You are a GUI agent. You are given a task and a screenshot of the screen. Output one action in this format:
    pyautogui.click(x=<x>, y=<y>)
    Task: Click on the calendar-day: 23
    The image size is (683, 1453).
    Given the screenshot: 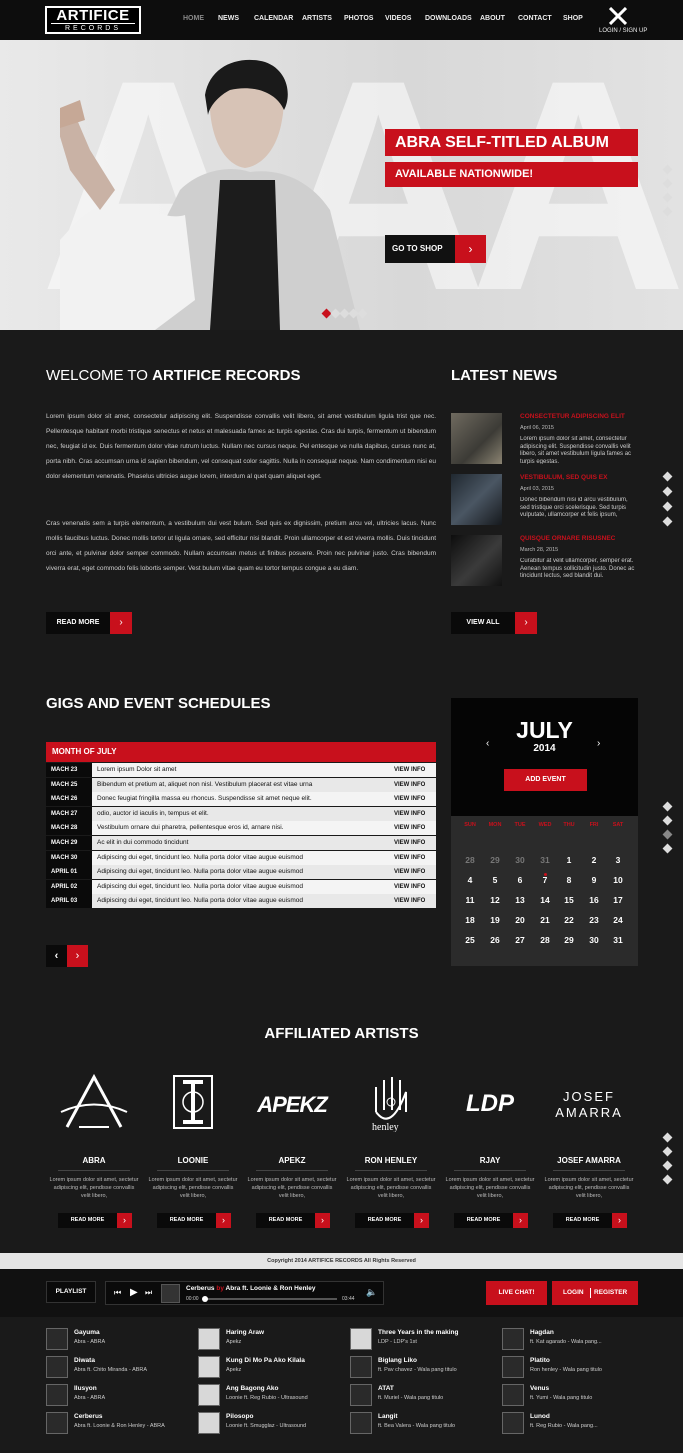 What is the action you would take?
    pyautogui.click(x=594, y=920)
    